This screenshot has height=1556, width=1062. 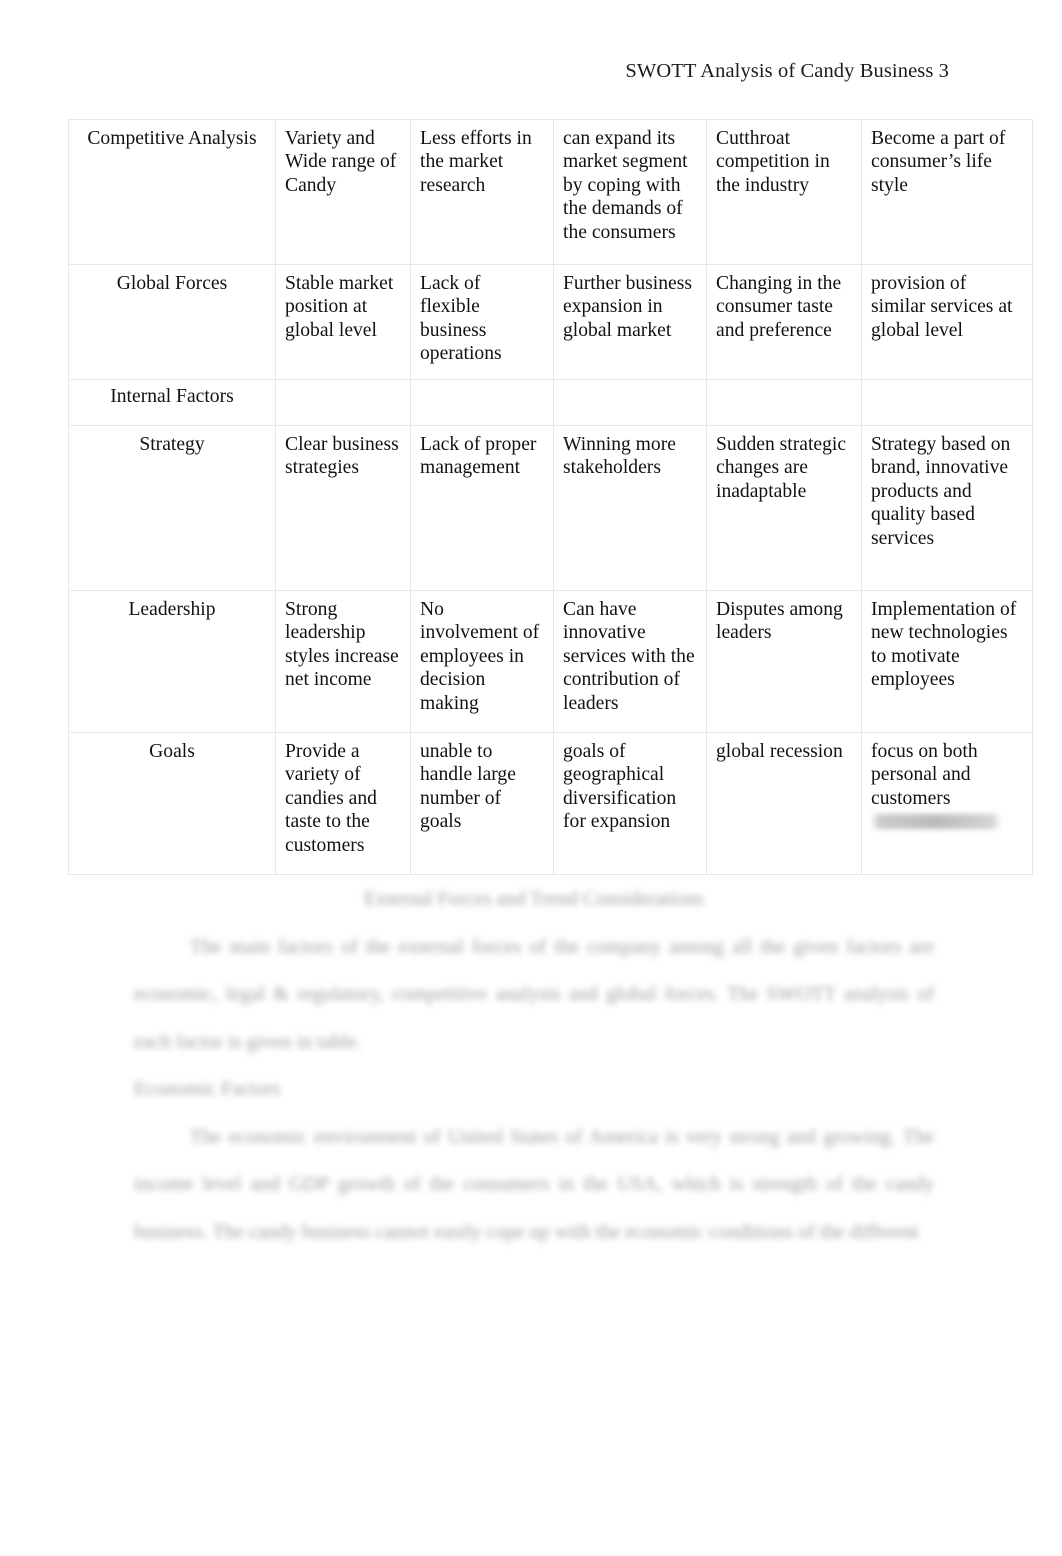 What do you see at coordinates (787, 71) in the screenshot?
I see `running-header: SWOTT Analysis of Candy Business 3` at bounding box center [787, 71].